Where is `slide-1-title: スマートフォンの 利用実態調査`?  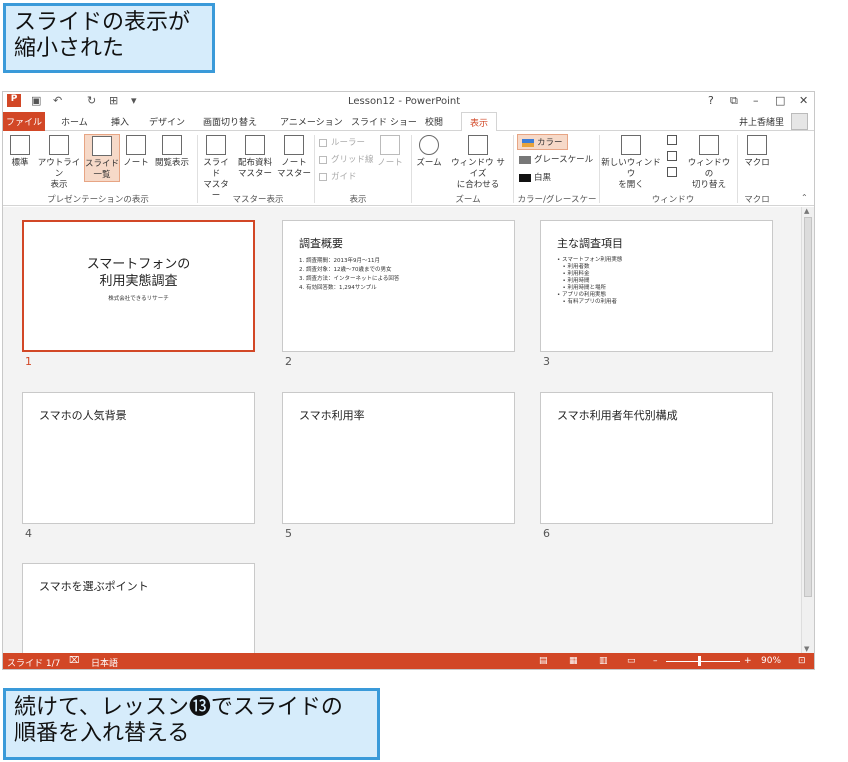 slide-1-title: スマートフォンの 利用実態調査 is located at coordinates (138, 273).